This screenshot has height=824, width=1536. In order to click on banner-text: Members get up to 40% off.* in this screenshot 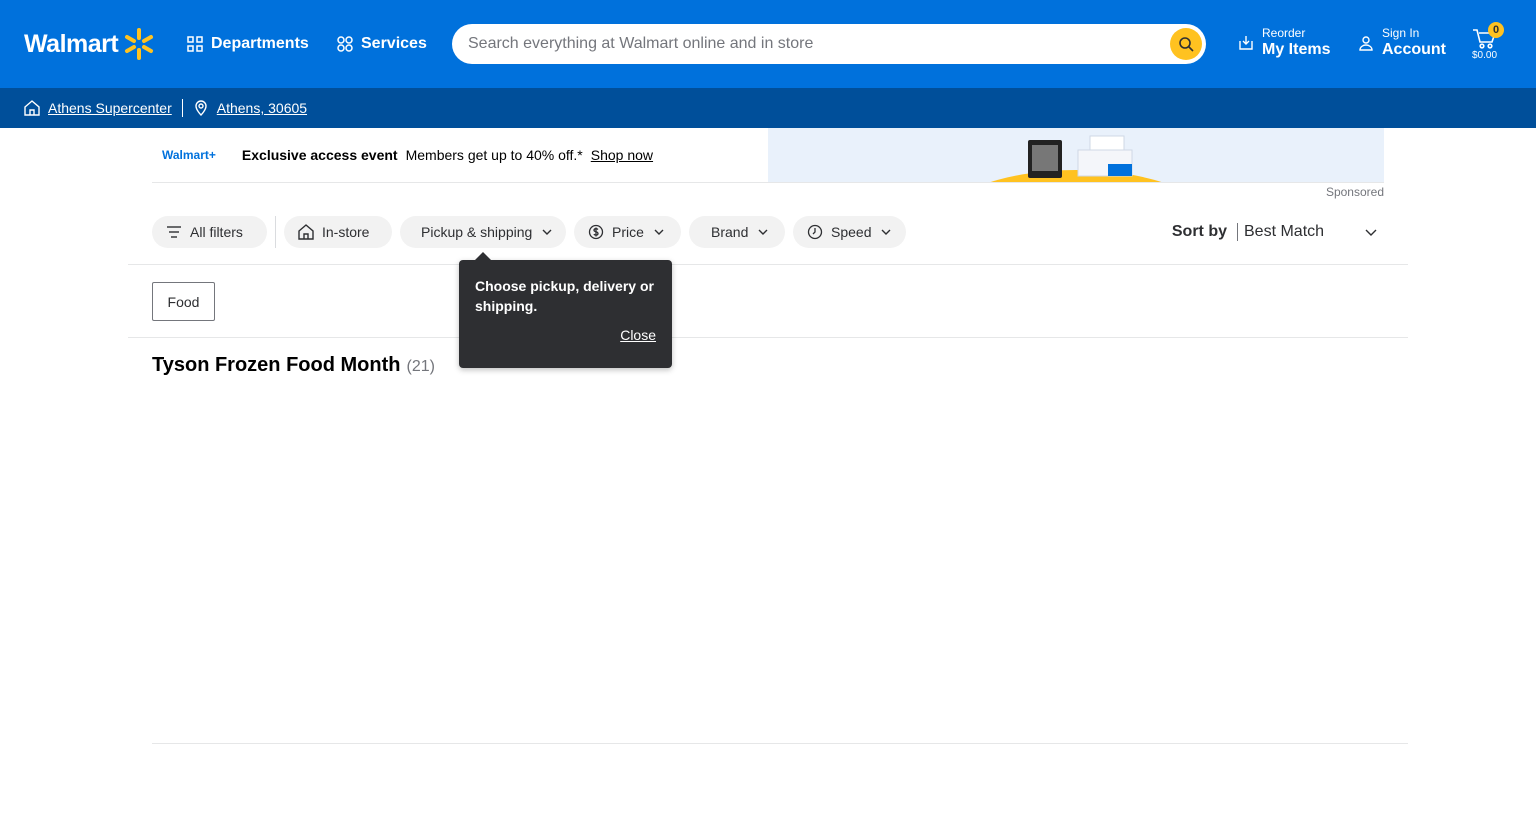, I will do `click(494, 155)`.